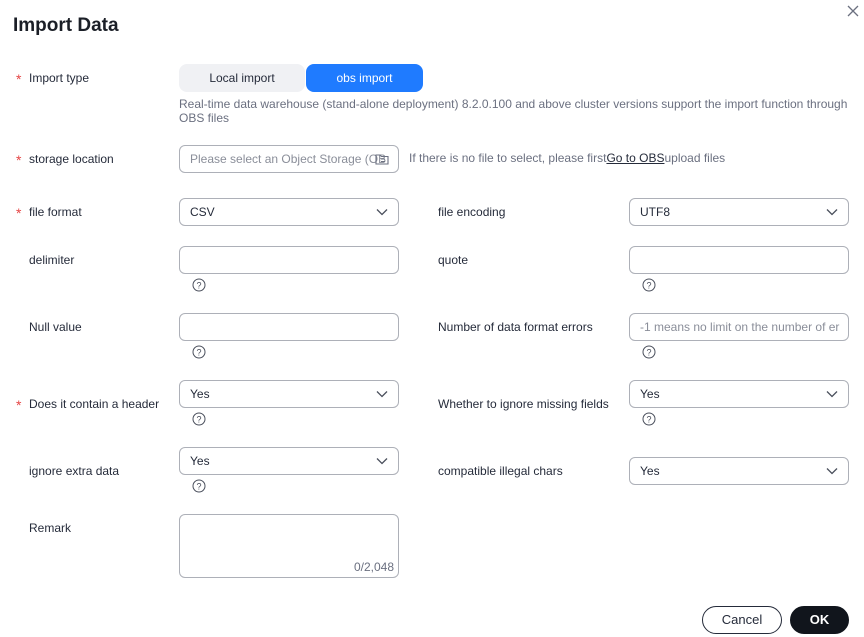 Image resolution: width=864 pixels, height=637 pixels. I want to click on ok-button: OK, so click(819, 620).